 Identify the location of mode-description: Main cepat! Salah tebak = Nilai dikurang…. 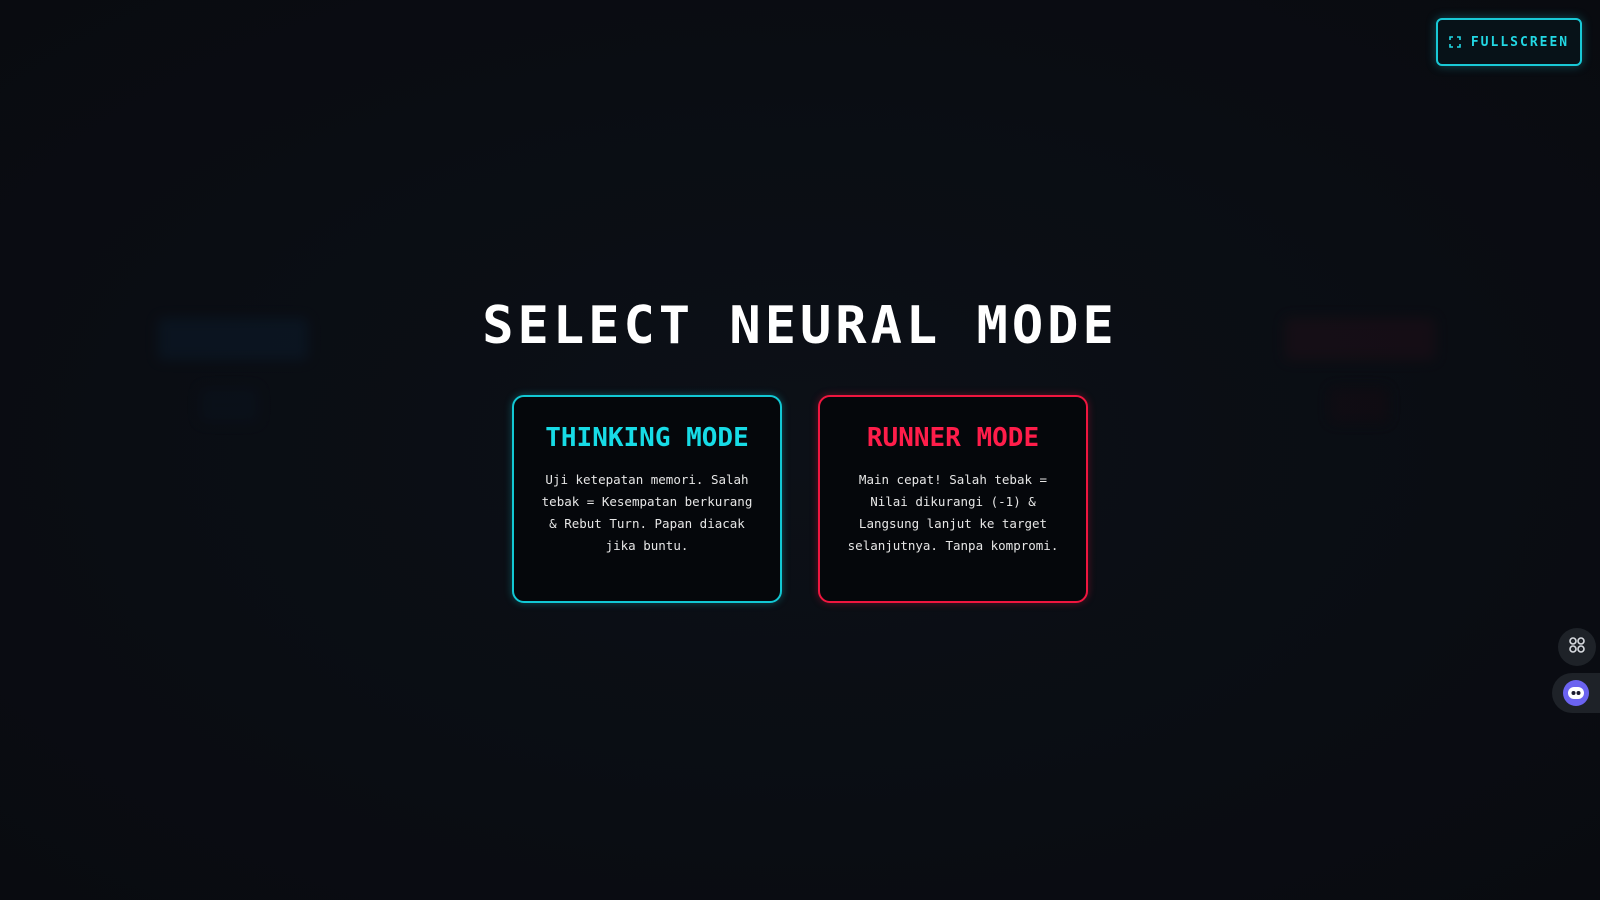
(953, 512).